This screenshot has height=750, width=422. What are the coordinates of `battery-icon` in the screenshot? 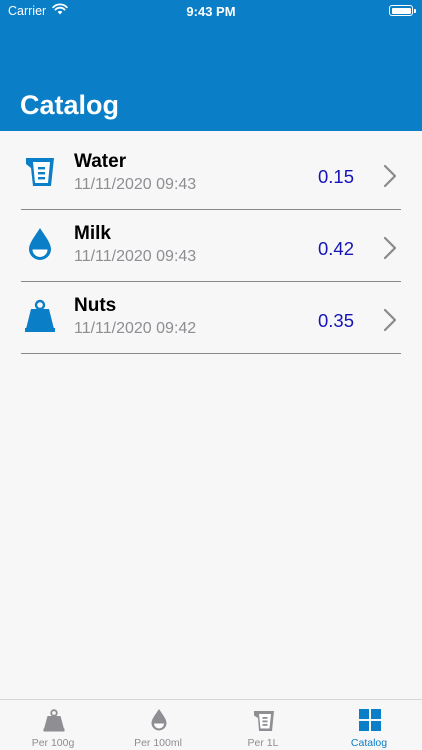 It's located at (402, 10).